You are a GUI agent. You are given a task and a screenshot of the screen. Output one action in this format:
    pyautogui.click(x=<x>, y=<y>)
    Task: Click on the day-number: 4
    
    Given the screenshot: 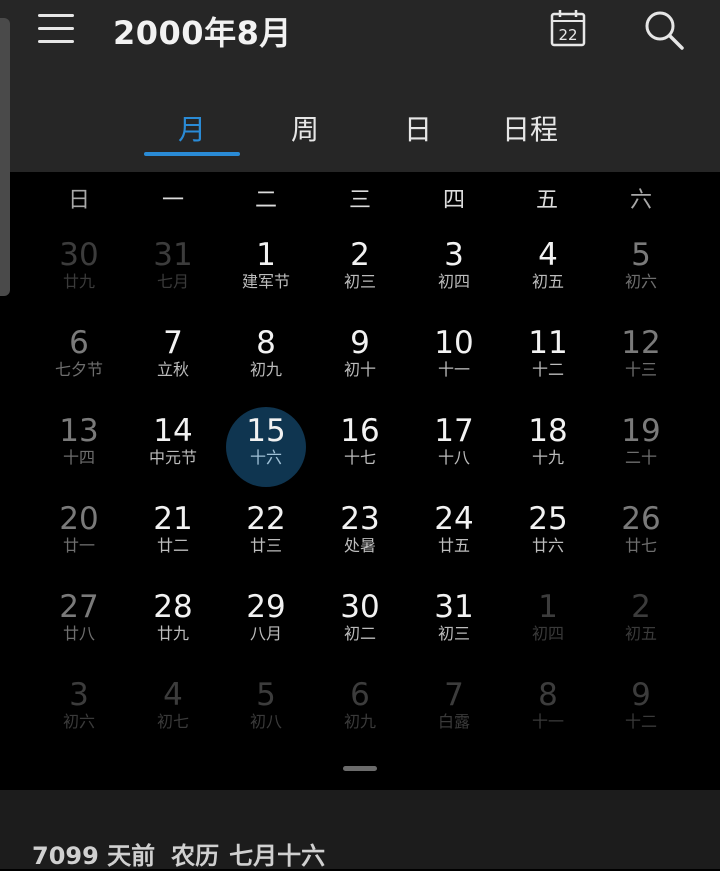 What is the action you would take?
    pyautogui.click(x=548, y=255)
    